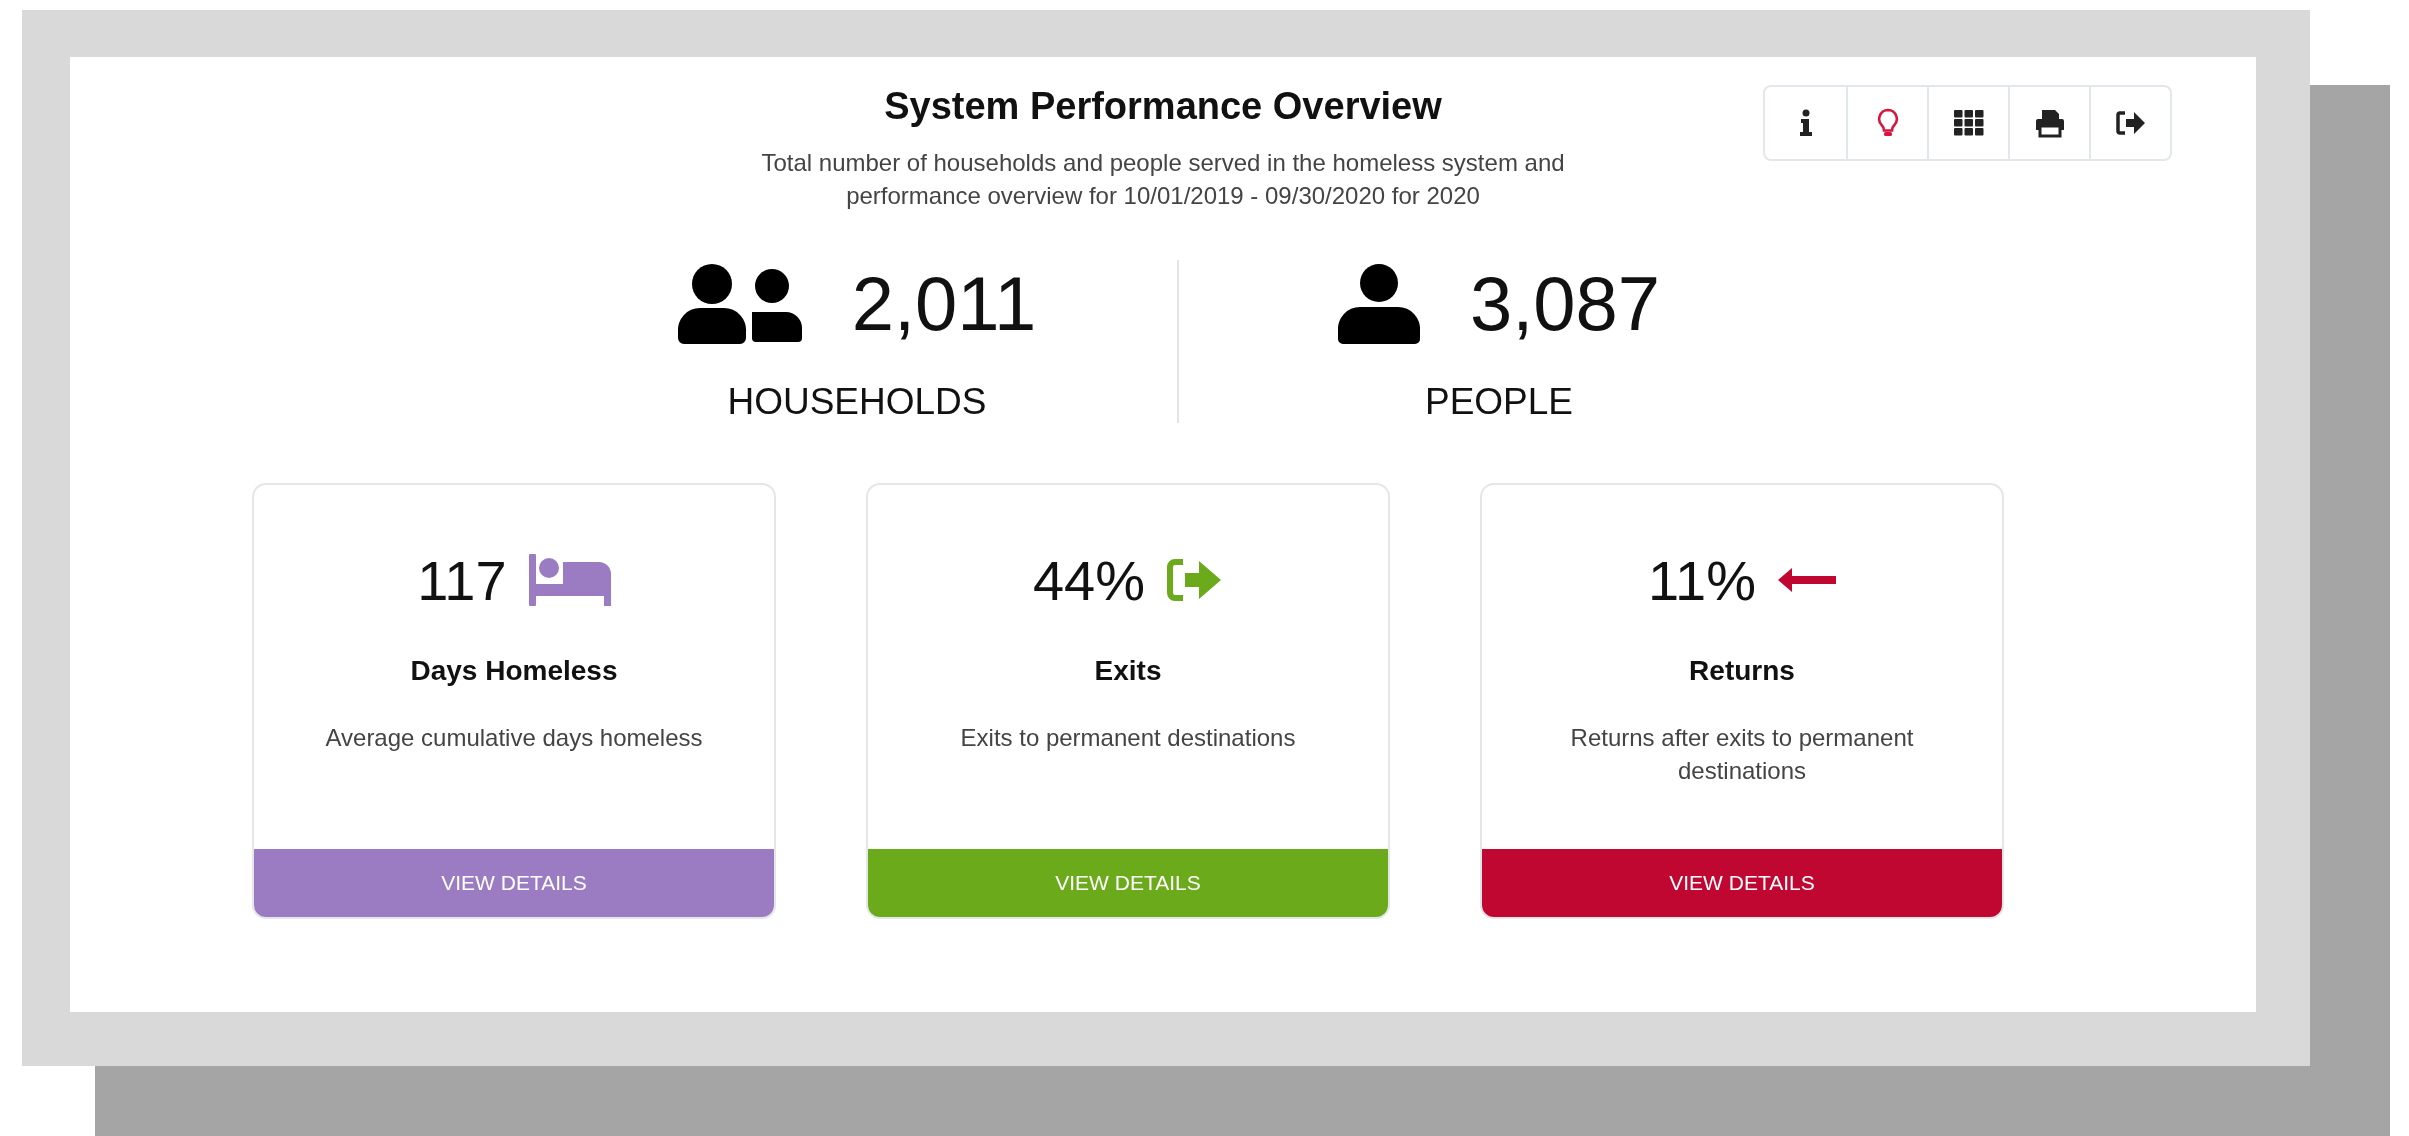 The image size is (2409, 1136). Describe the element at coordinates (944, 303) in the screenshot. I see `total-value: 2,011` at that location.